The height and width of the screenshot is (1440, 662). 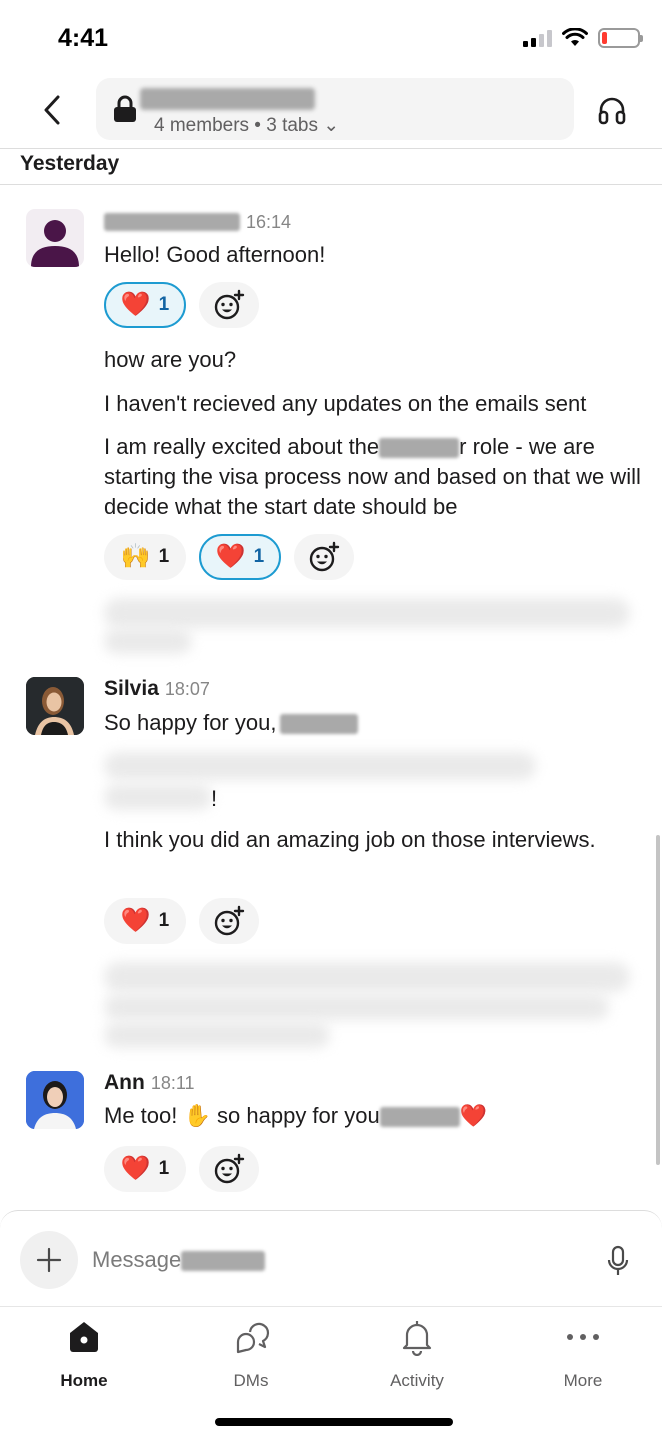 I want to click on message-text: !, so click(x=214, y=798).